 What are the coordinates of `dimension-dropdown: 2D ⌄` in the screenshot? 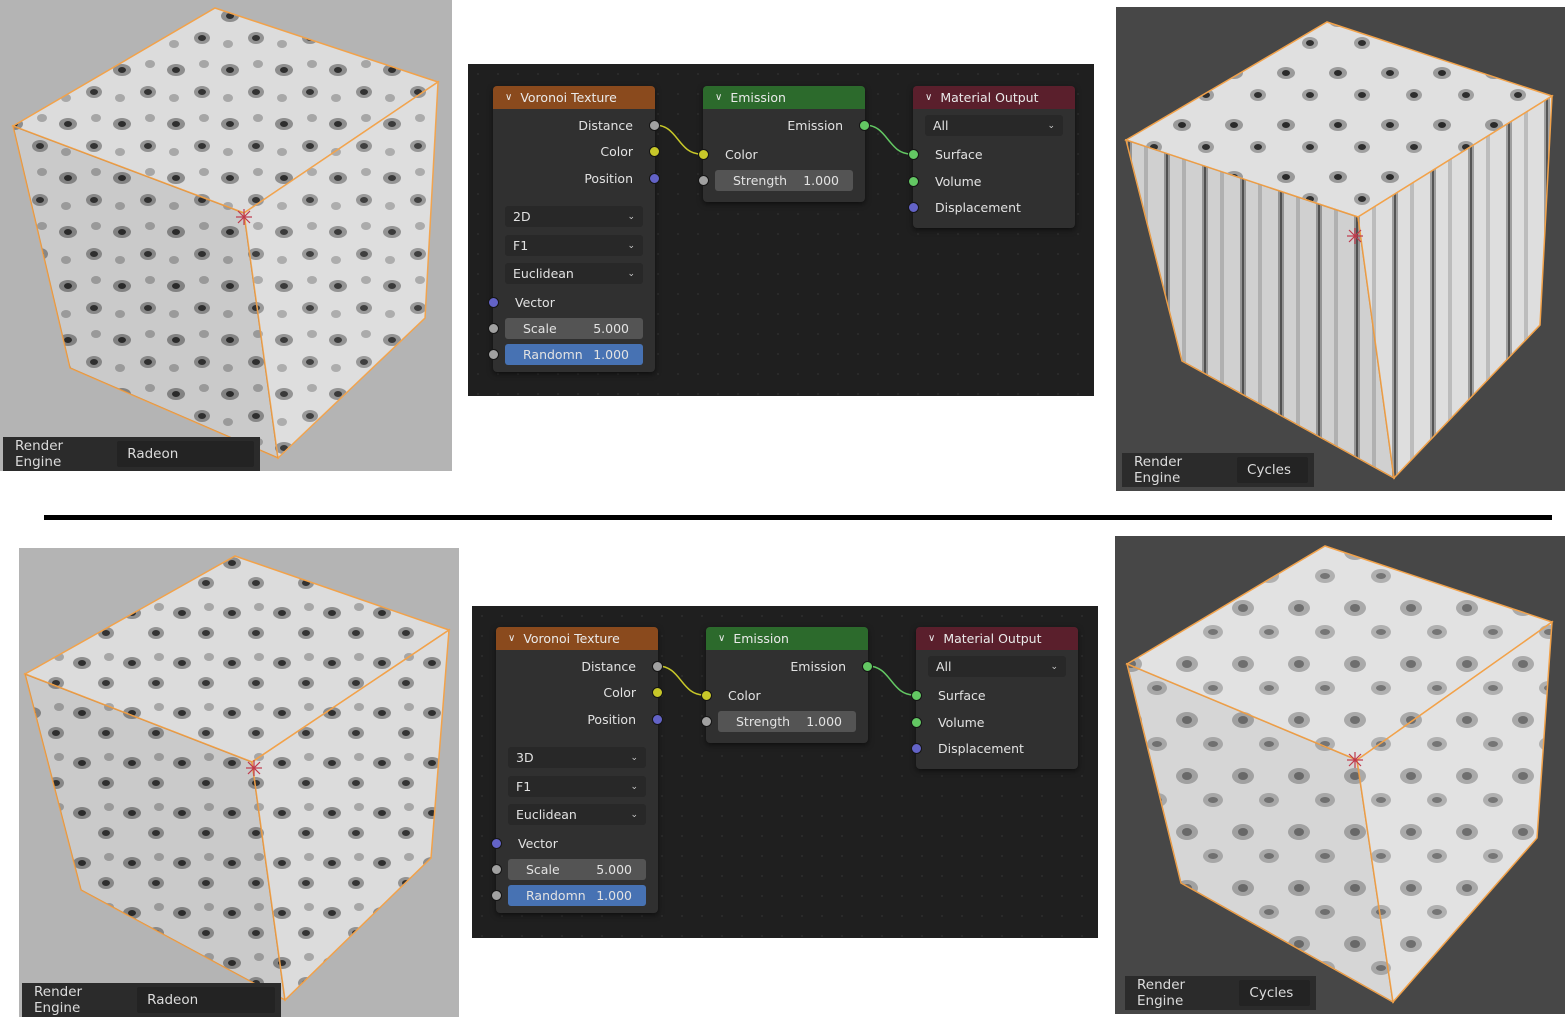 It's located at (574, 216).